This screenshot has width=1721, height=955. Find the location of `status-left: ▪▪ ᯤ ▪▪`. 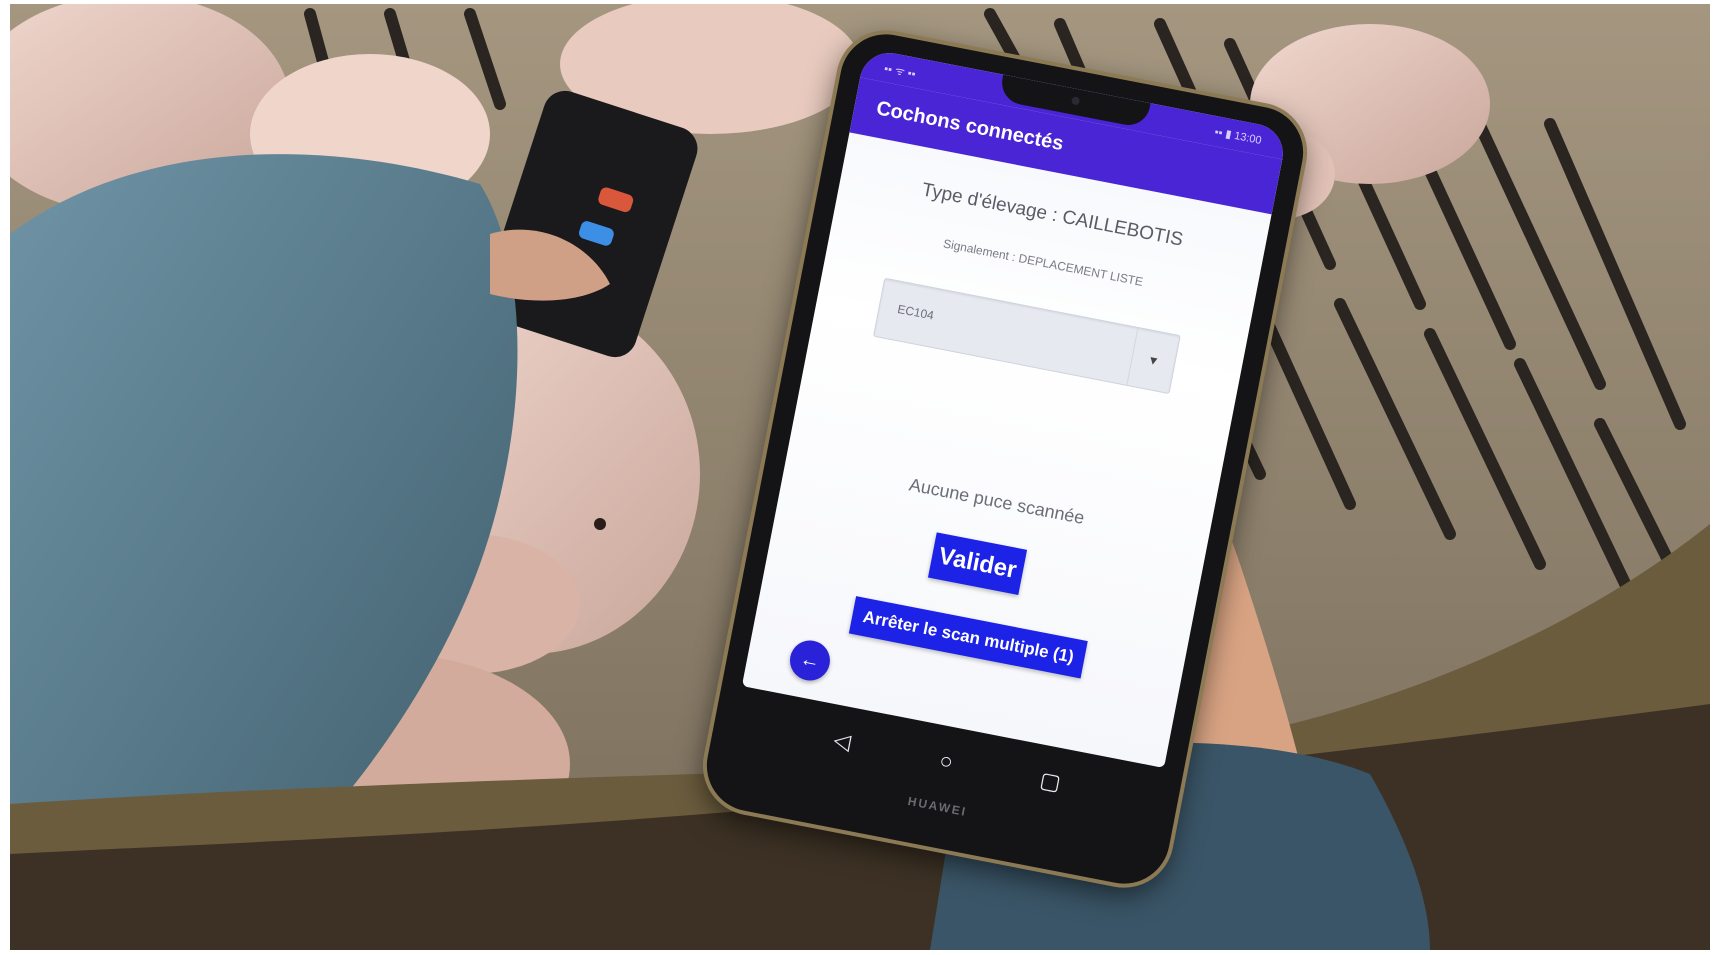

status-left: ▪▪ ᯤ ▪▪ is located at coordinates (900, 71).